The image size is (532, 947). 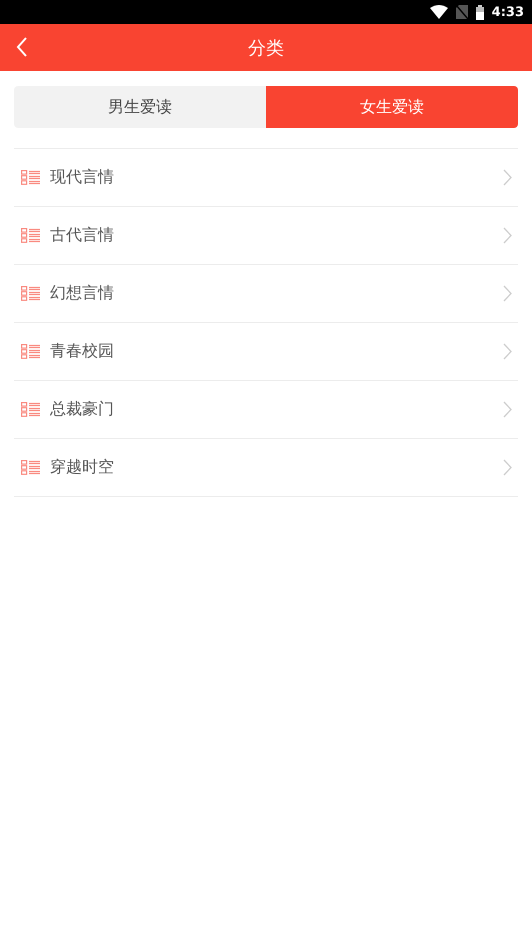 I want to click on no-sim-icon, so click(x=462, y=12).